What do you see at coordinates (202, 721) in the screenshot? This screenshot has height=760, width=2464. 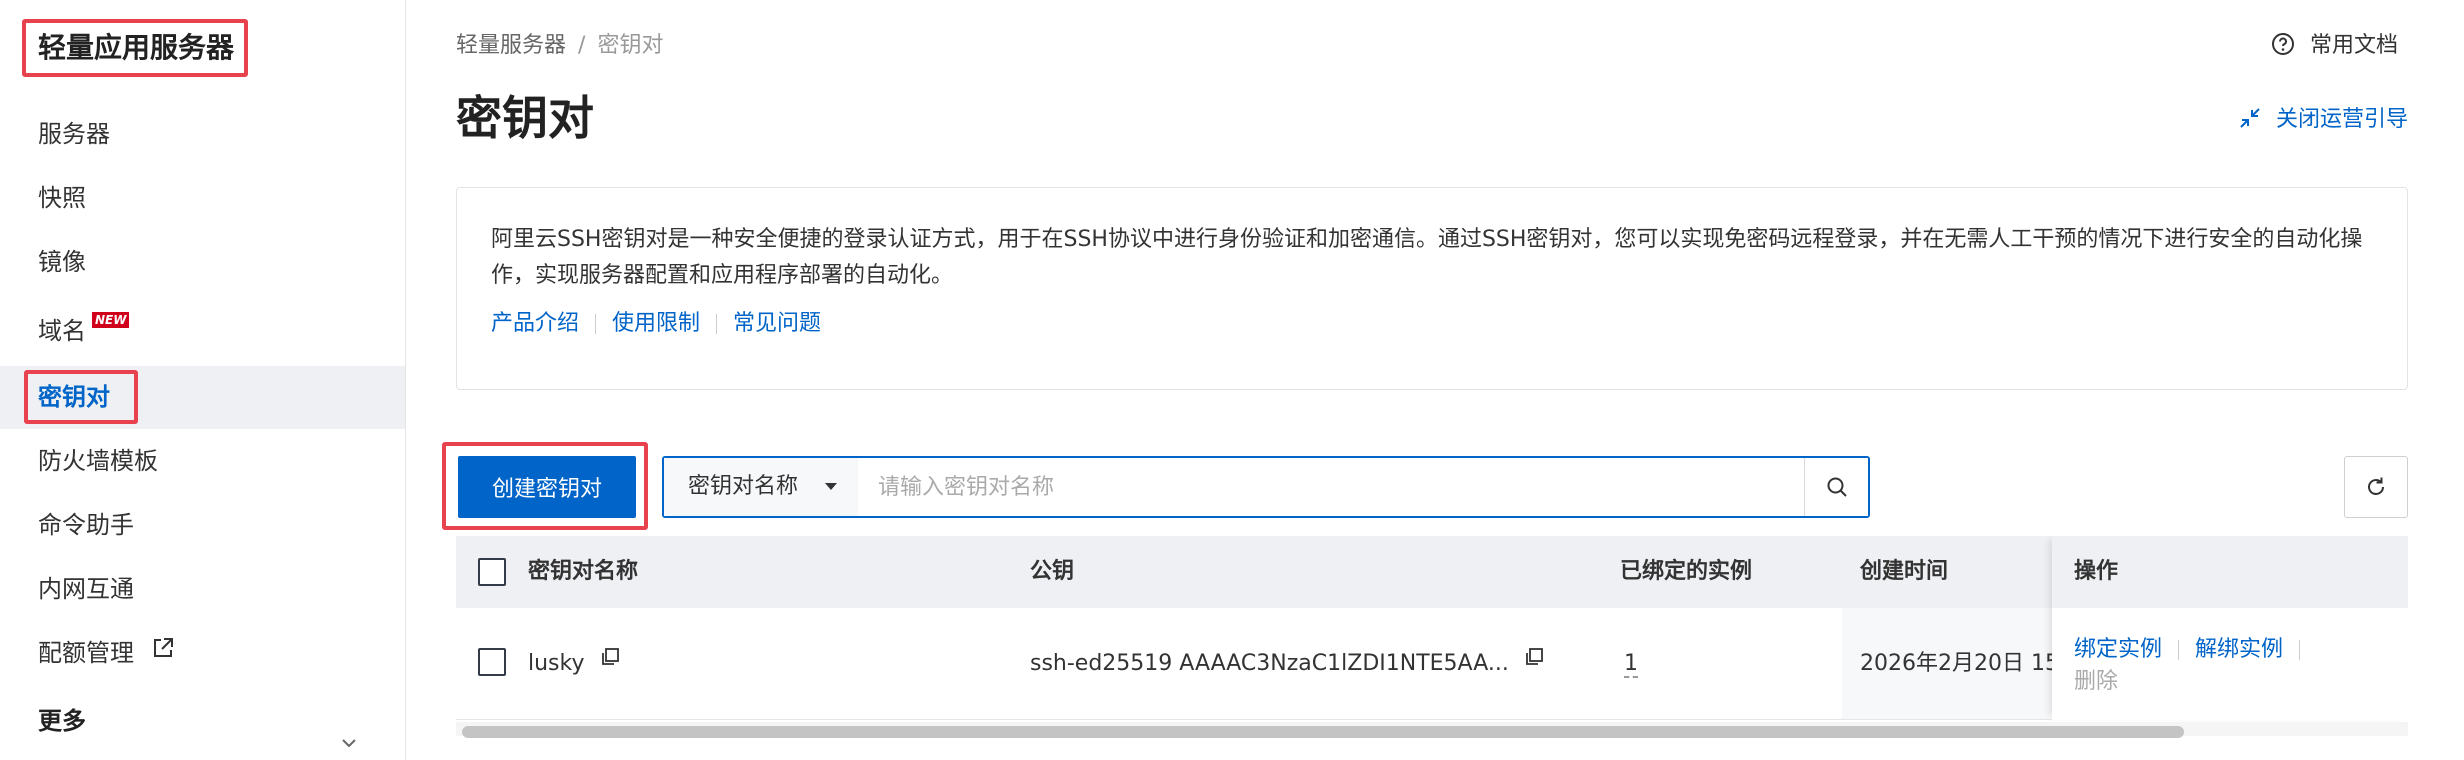 I see `sidebar-item-more: 更多` at bounding box center [202, 721].